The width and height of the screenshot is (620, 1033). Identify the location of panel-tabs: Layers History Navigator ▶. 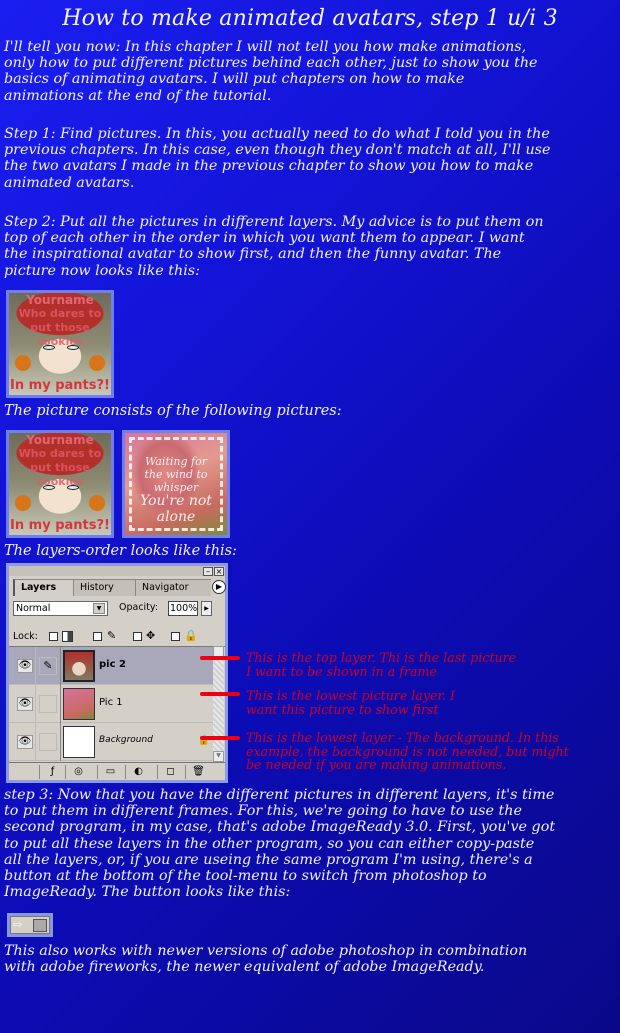
(120, 587).